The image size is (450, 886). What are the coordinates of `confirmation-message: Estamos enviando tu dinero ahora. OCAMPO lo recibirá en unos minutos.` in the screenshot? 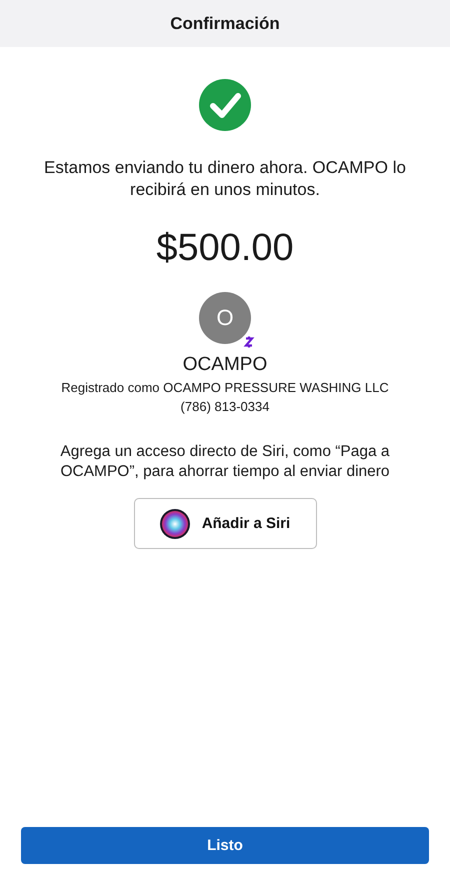 It's located at (225, 179).